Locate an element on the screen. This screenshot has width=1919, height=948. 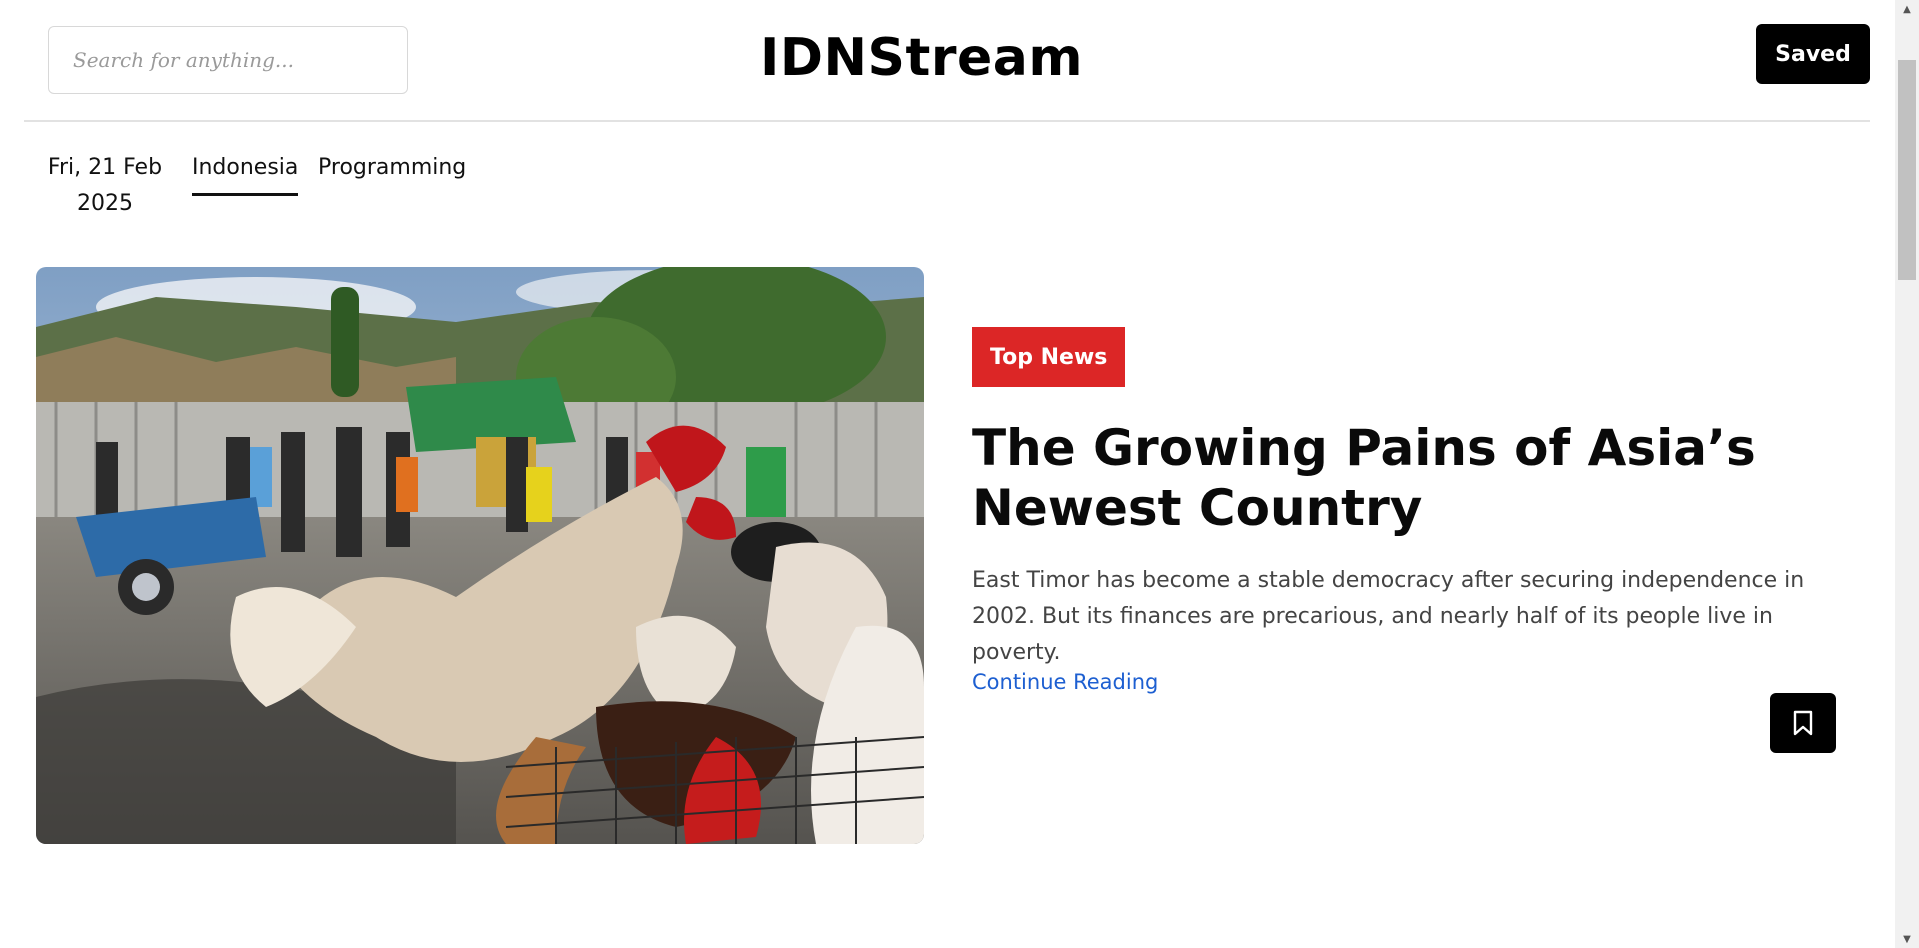
bookmark-button is located at coordinates (1803, 723).